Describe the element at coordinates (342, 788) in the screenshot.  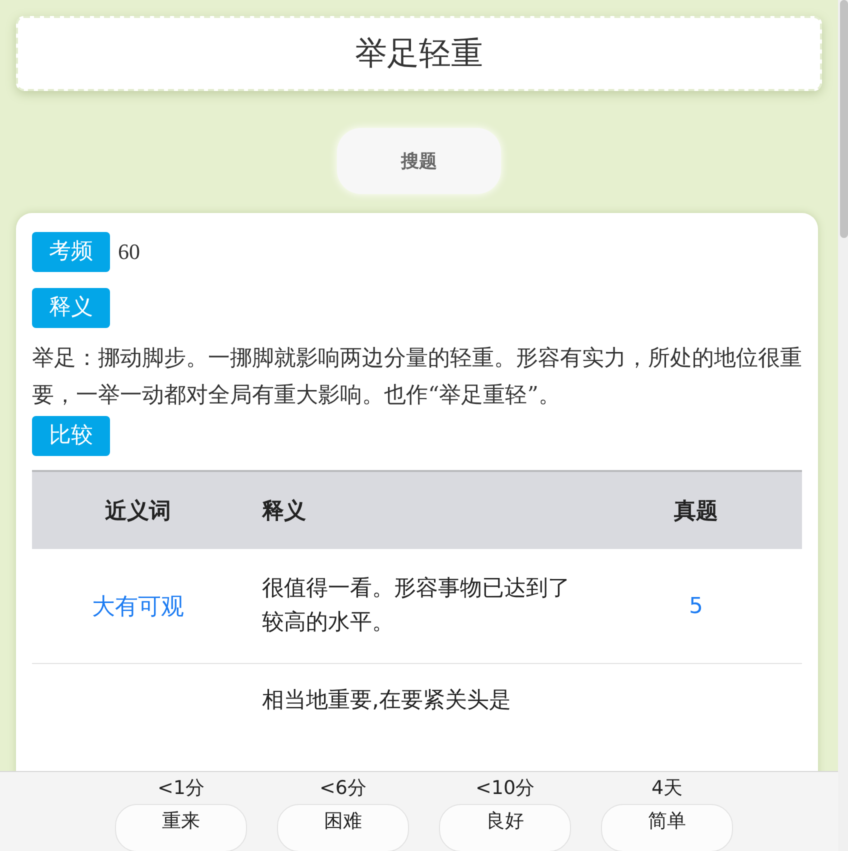
I see `interval-label: <6分` at that location.